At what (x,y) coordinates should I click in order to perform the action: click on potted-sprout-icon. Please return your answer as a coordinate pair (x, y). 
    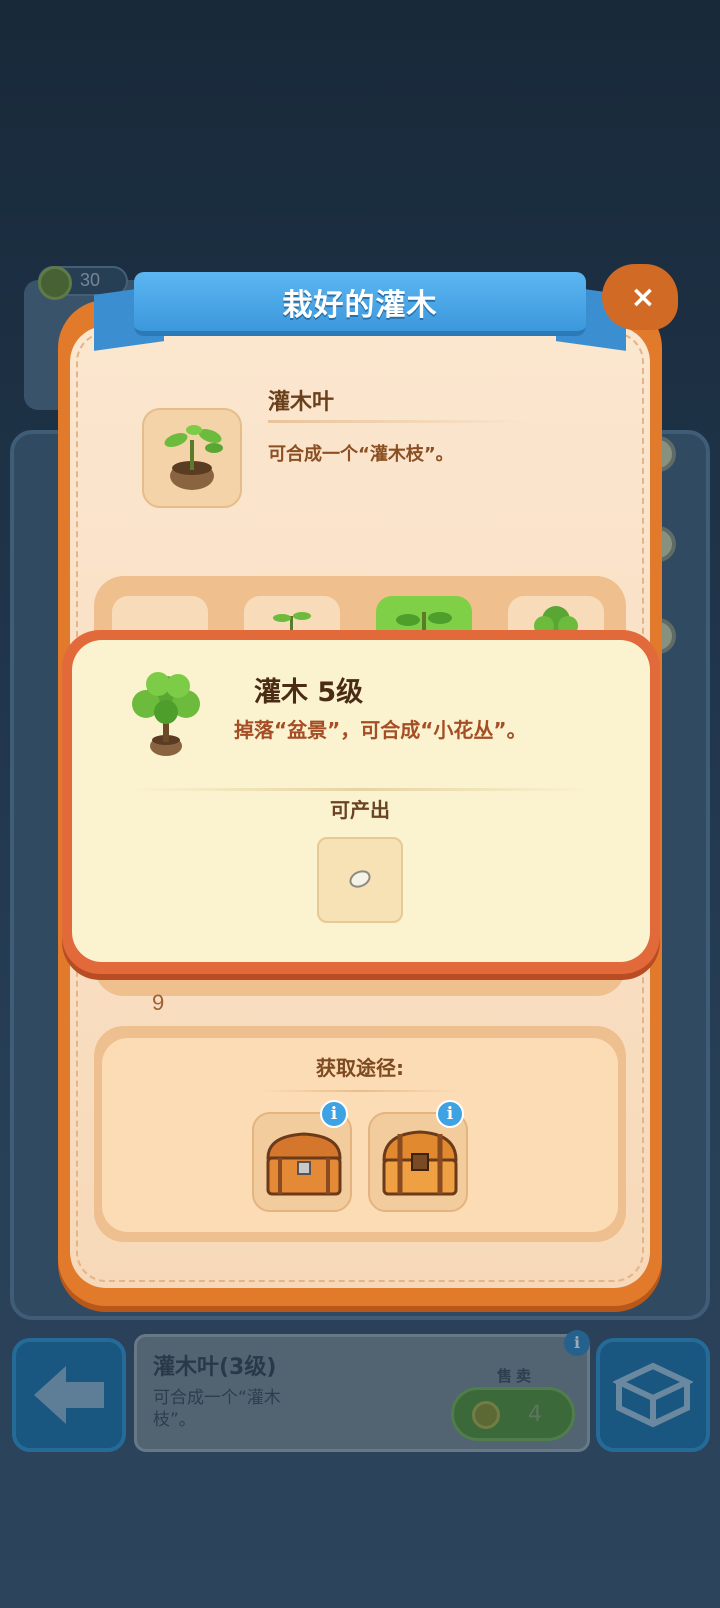
    Looking at the image, I should click on (193, 457).